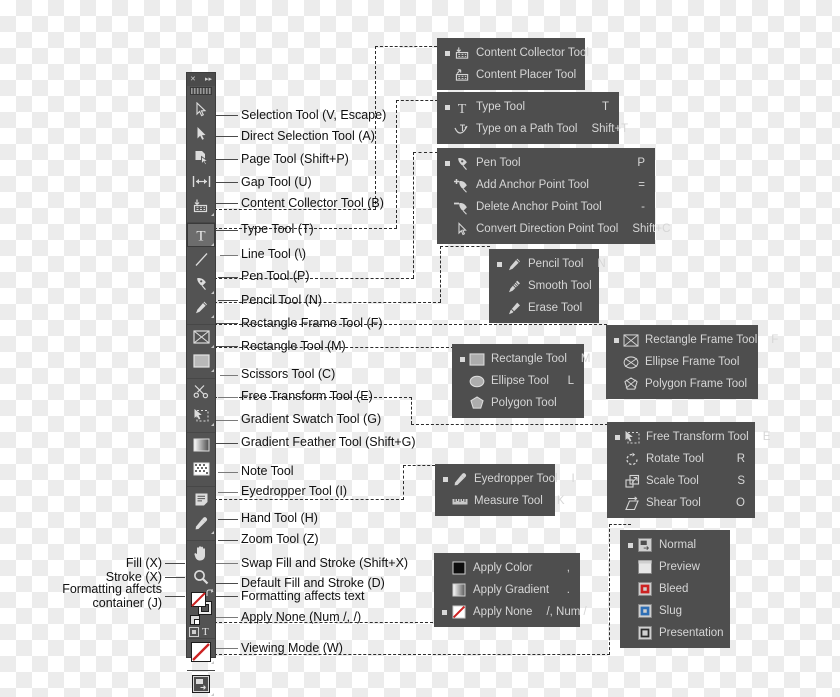 The height and width of the screenshot is (697, 840). Describe the element at coordinates (201, 498) in the screenshot. I see `tool-button-note` at that location.